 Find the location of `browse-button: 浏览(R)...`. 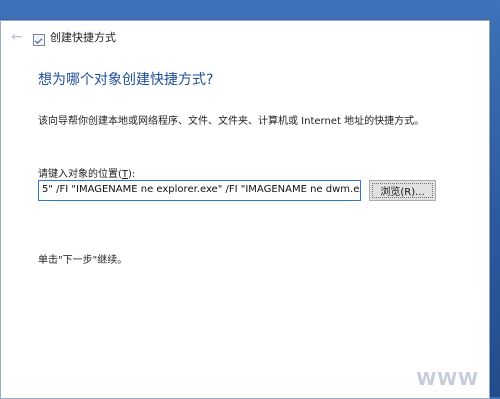

browse-button: 浏览(R)... is located at coordinates (402, 190).